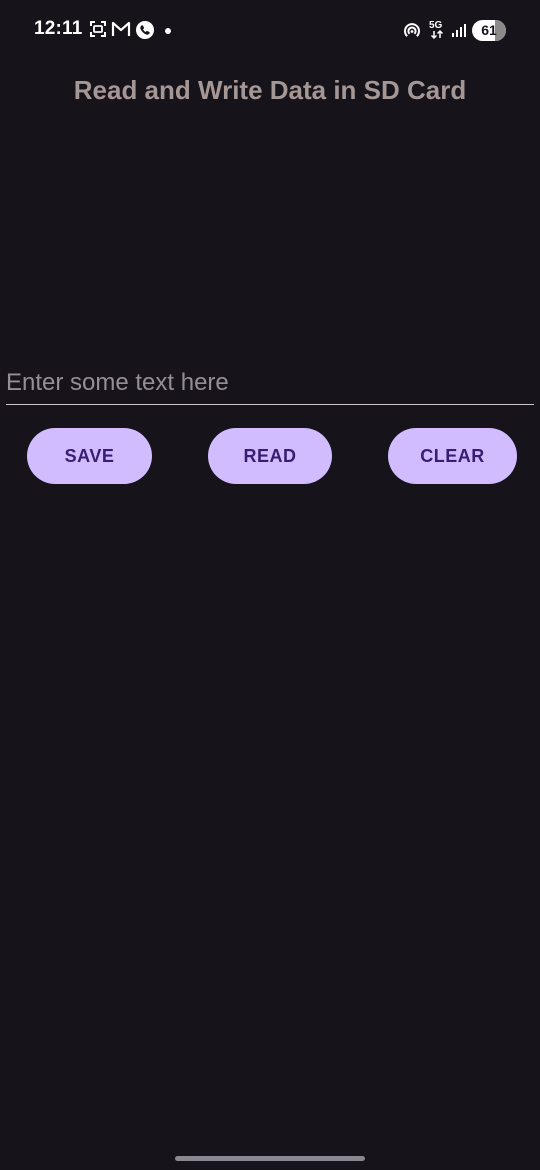  What do you see at coordinates (89, 456) in the screenshot?
I see `save-button: SAVE` at bounding box center [89, 456].